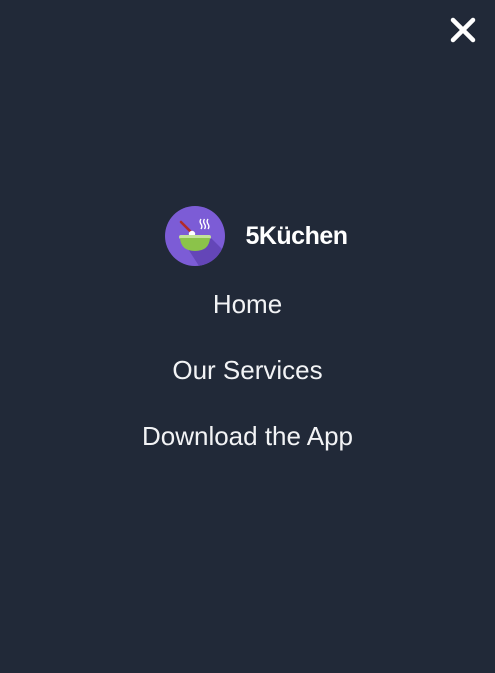 The height and width of the screenshot is (673, 495). What do you see at coordinates (247, 370) in the screenshot?
I see `nav-item-our-services: Our Services` at bounding box center [247, 370].